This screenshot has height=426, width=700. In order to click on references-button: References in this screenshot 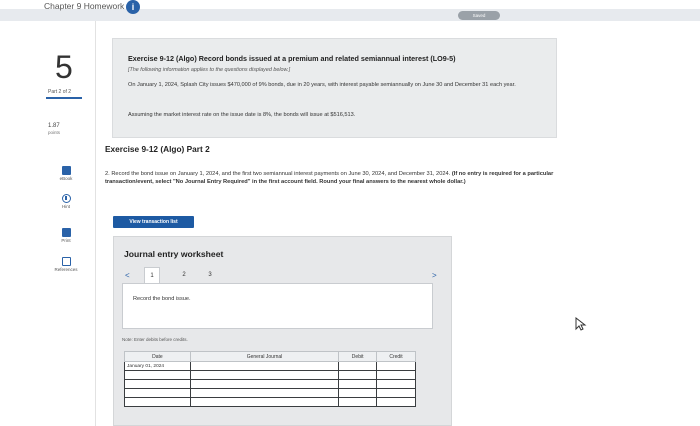, I will do `click(66, 264)`.